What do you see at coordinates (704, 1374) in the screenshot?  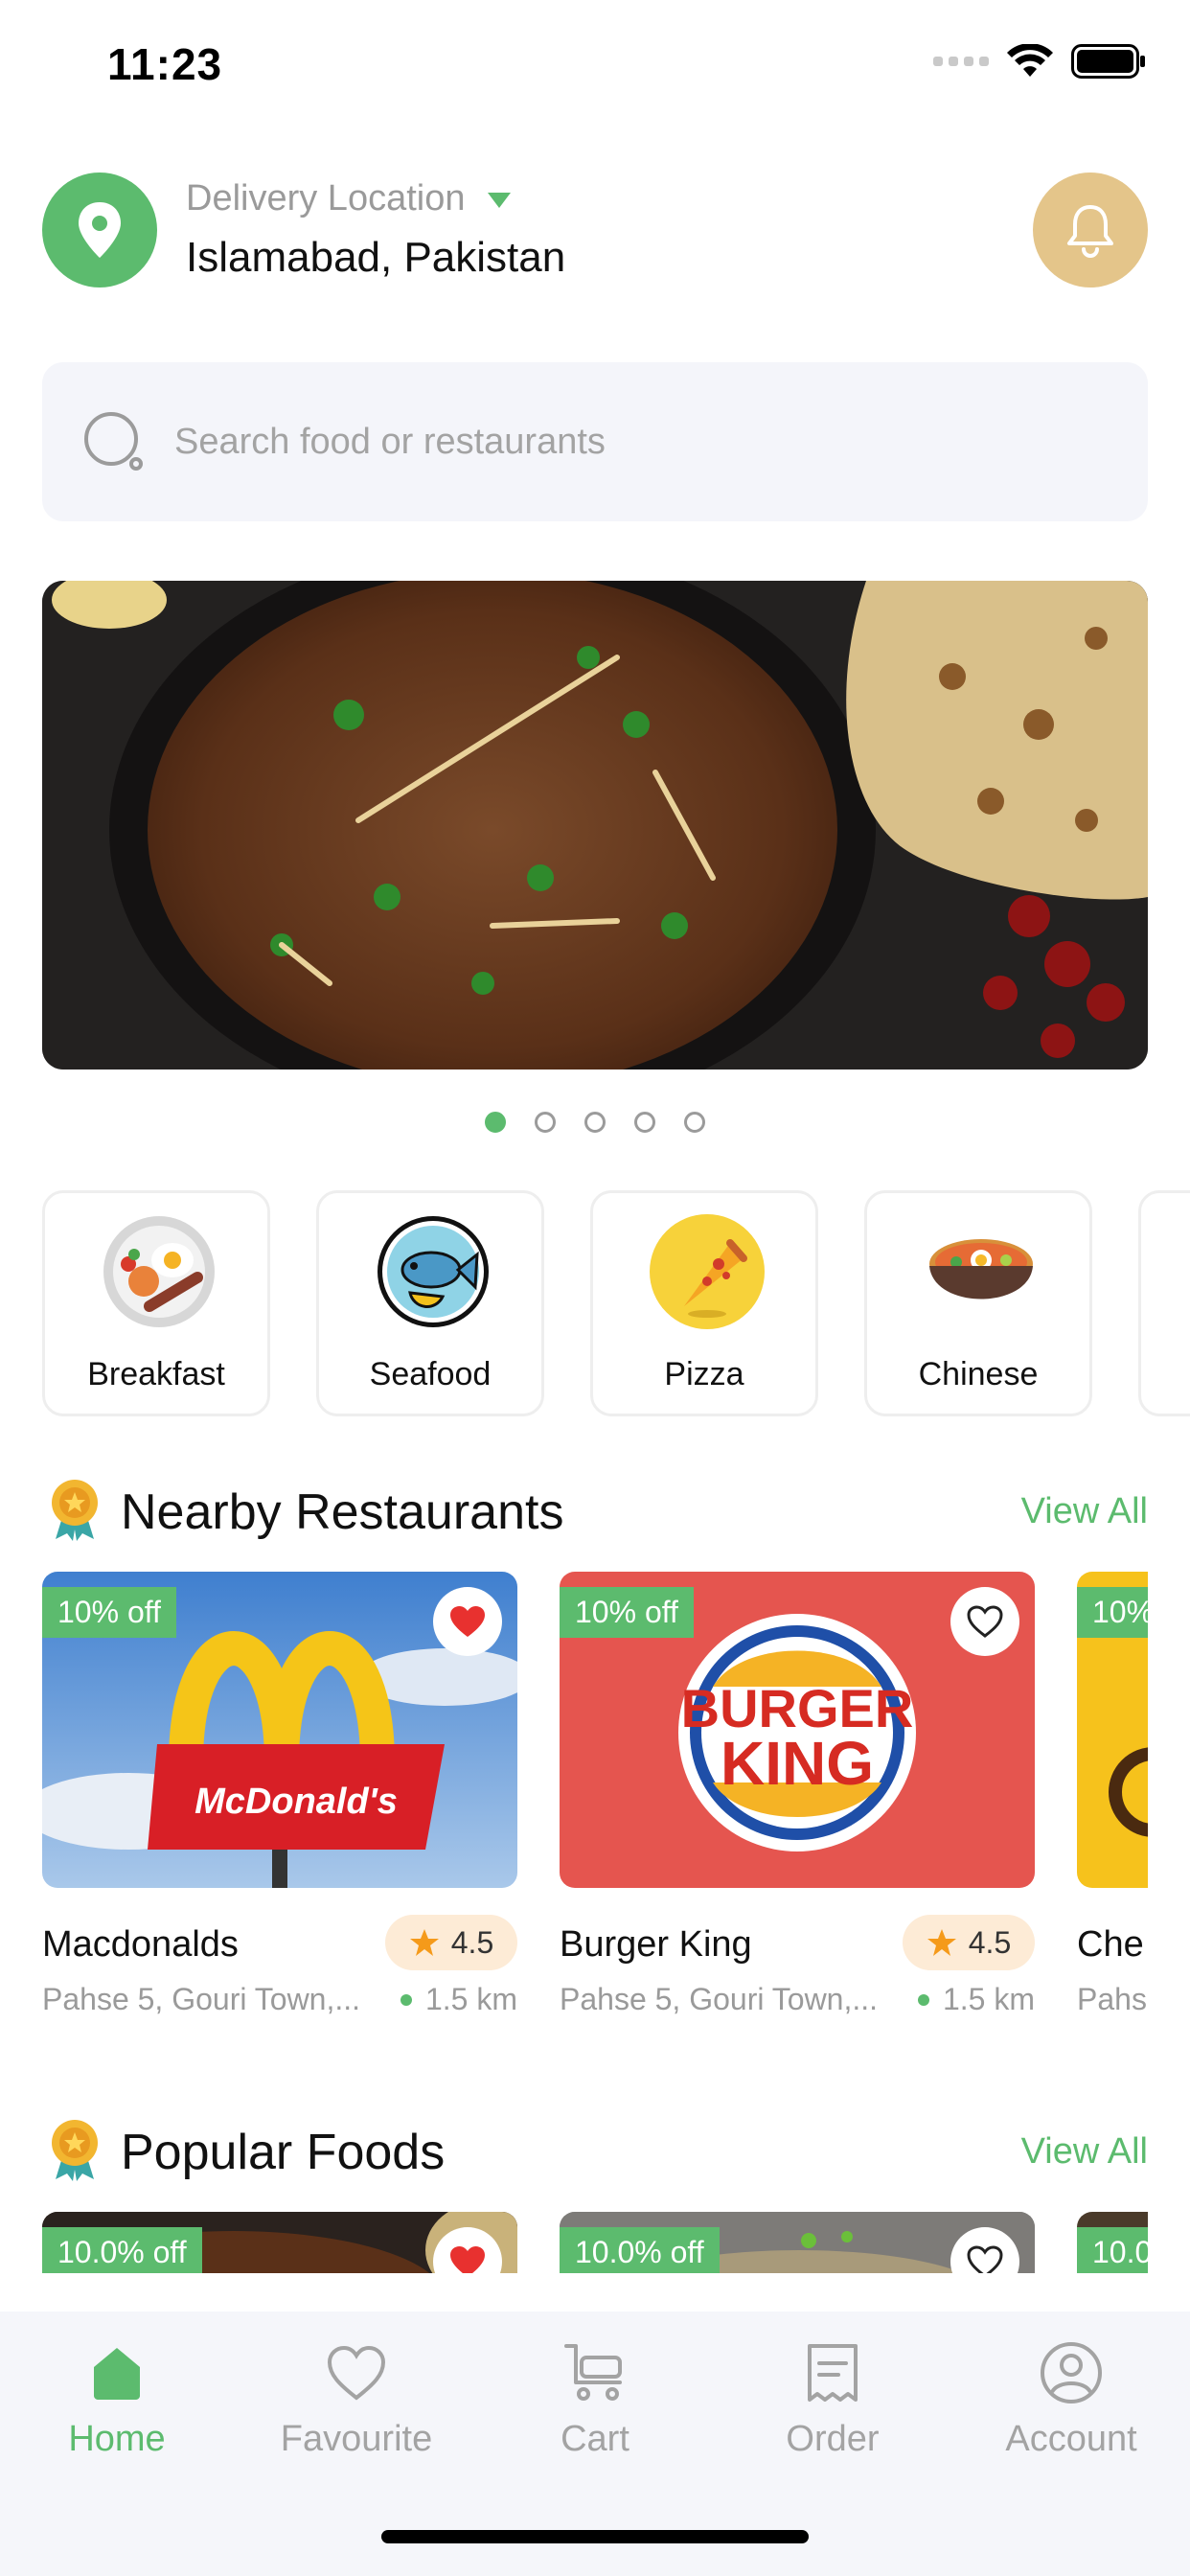 I see `category-label: Pizza` at bounding box center [704, 1374].